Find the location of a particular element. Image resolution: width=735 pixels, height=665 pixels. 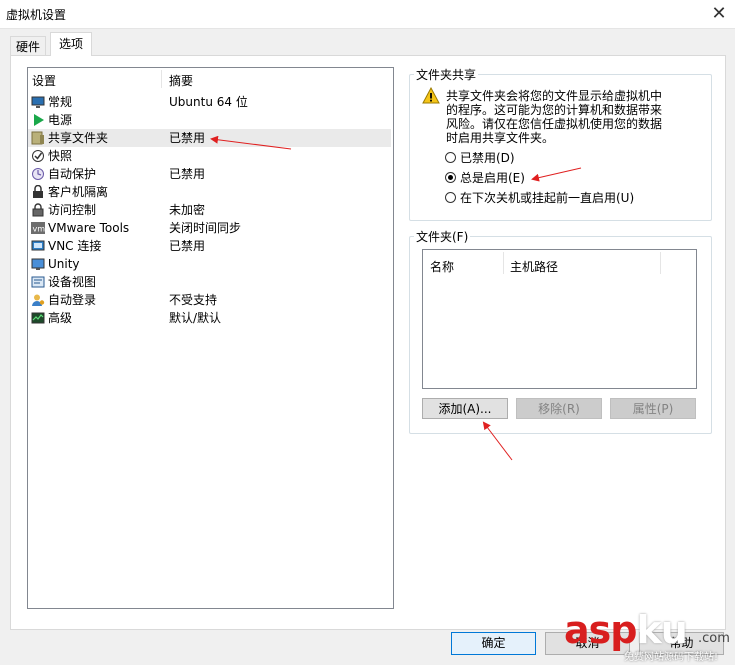

watermark-domain: .com is located at coordinates (714, 638).